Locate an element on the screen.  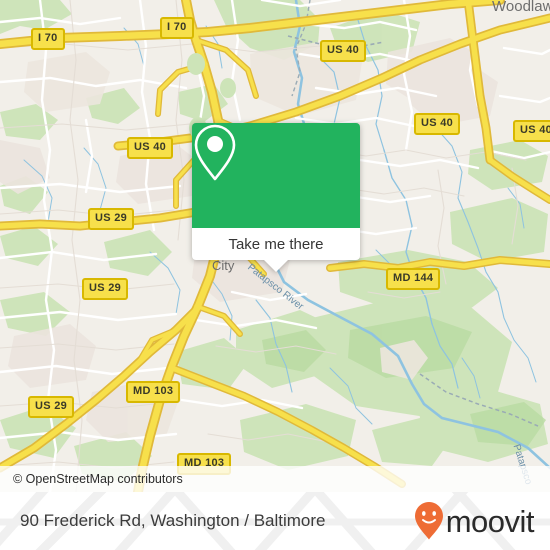
location-address: 90 Frederick Rd, Washington / Baltimore is located at coordinates (173, 520).